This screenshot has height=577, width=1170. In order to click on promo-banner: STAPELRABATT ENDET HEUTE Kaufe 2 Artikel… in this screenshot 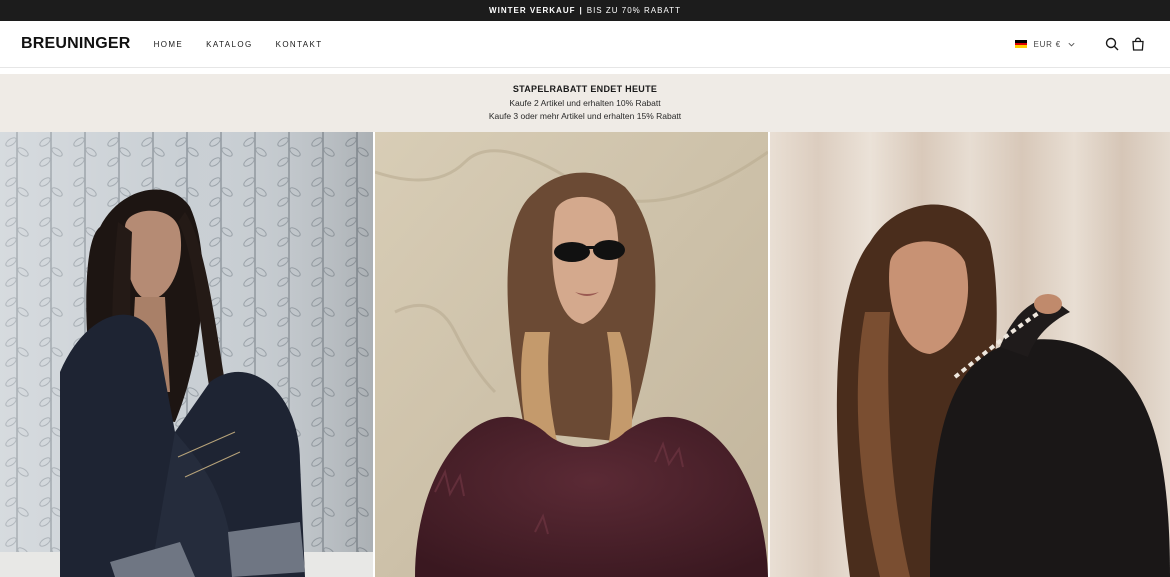, I will do `click(585, 103)`.